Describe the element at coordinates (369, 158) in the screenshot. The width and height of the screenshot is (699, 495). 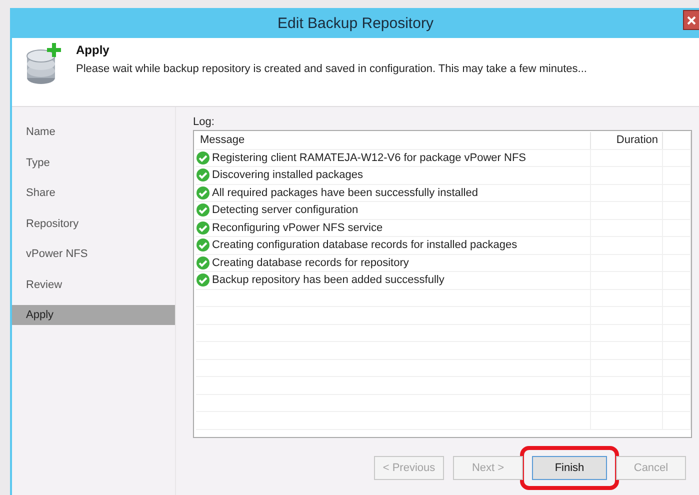
I see `log-message: Registering client RAMATEJA-W12-V6 for package vPower NFS` at that location.